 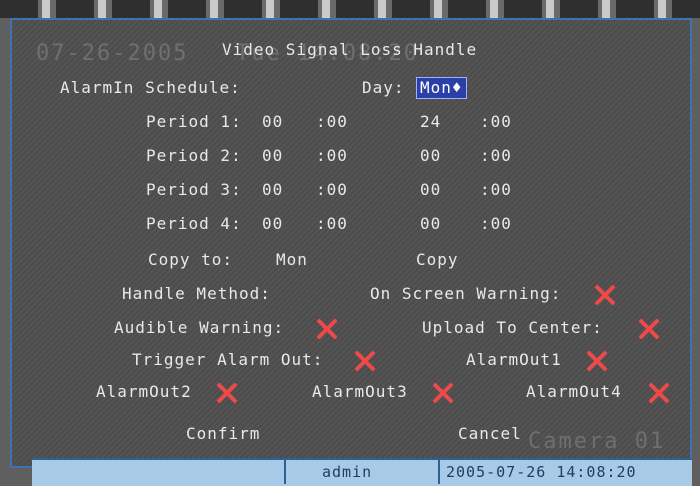 What do you see at coordinates (196, 293) in the screenshot?
I see `handle-method-label: Handle Method:` at bounding box center [196, 293].